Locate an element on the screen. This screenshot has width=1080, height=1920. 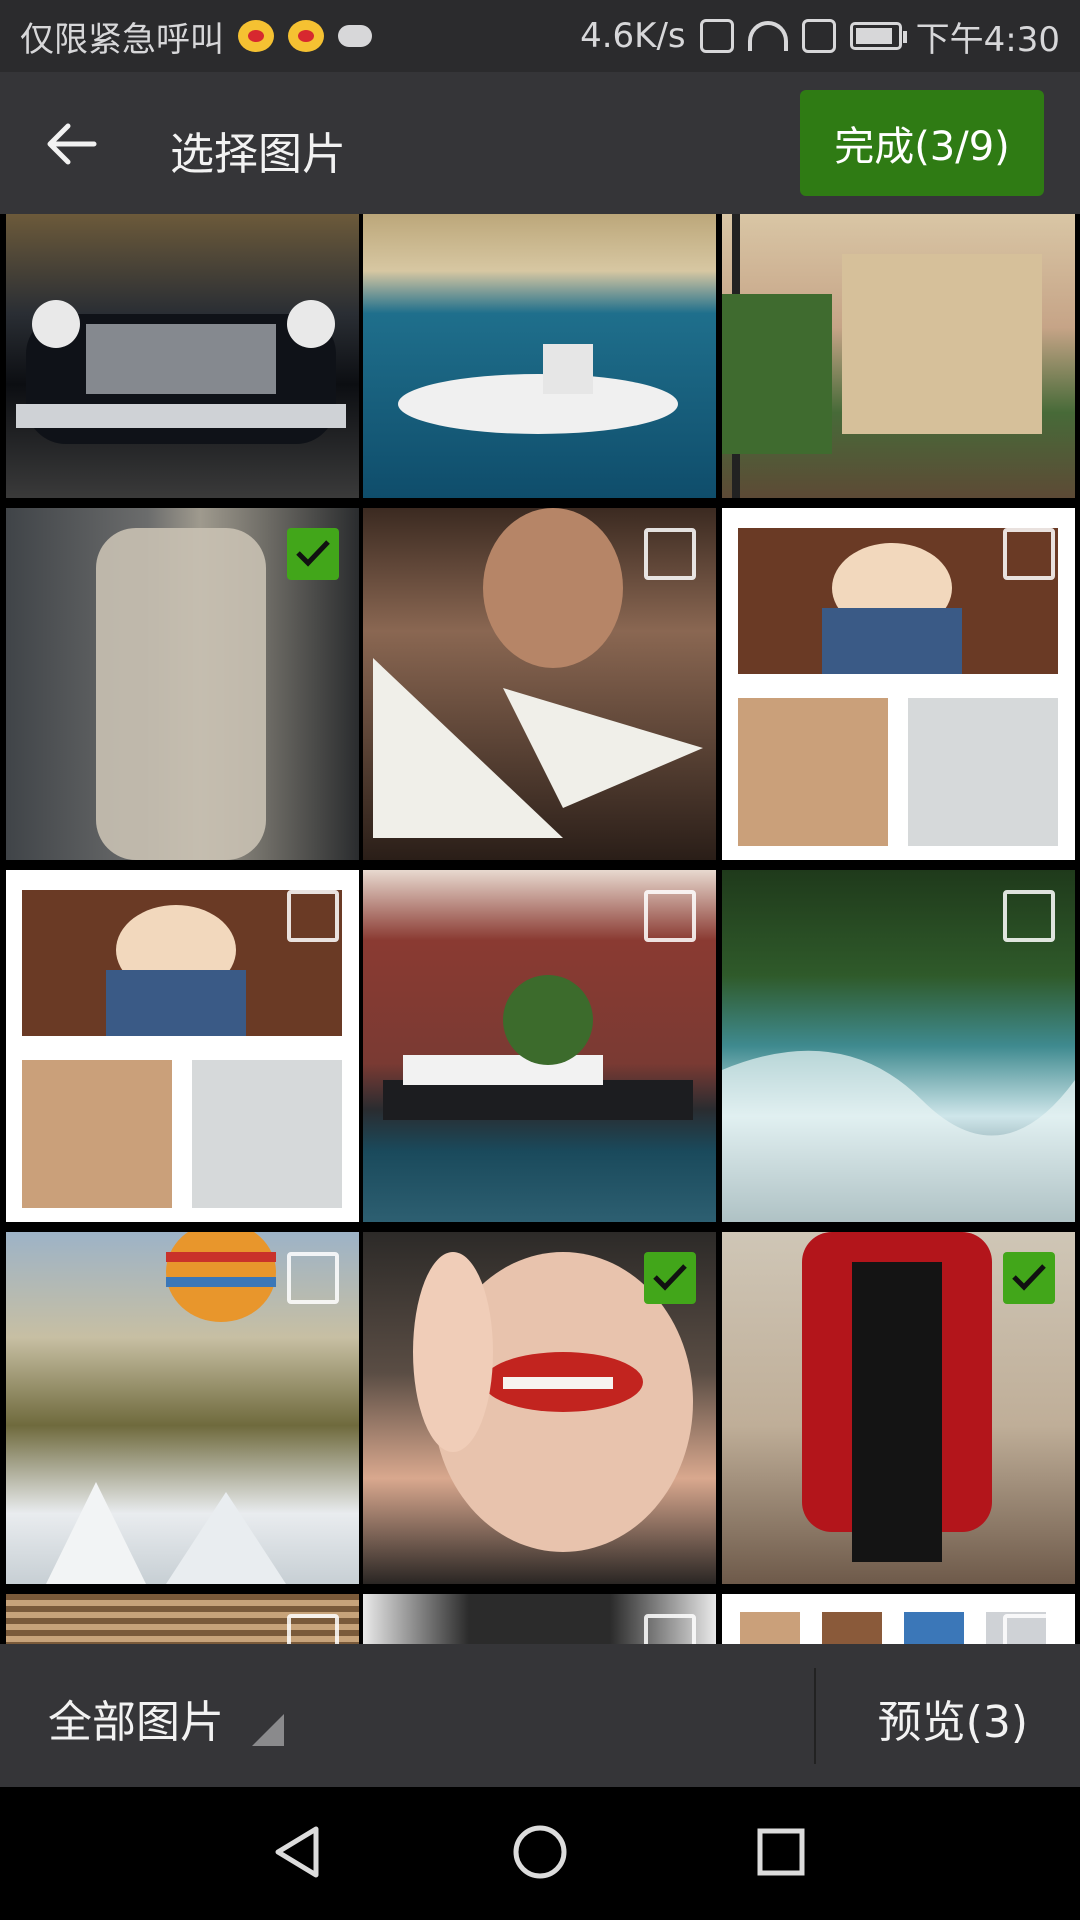
street-illustration is located at coordinates (882, 356).